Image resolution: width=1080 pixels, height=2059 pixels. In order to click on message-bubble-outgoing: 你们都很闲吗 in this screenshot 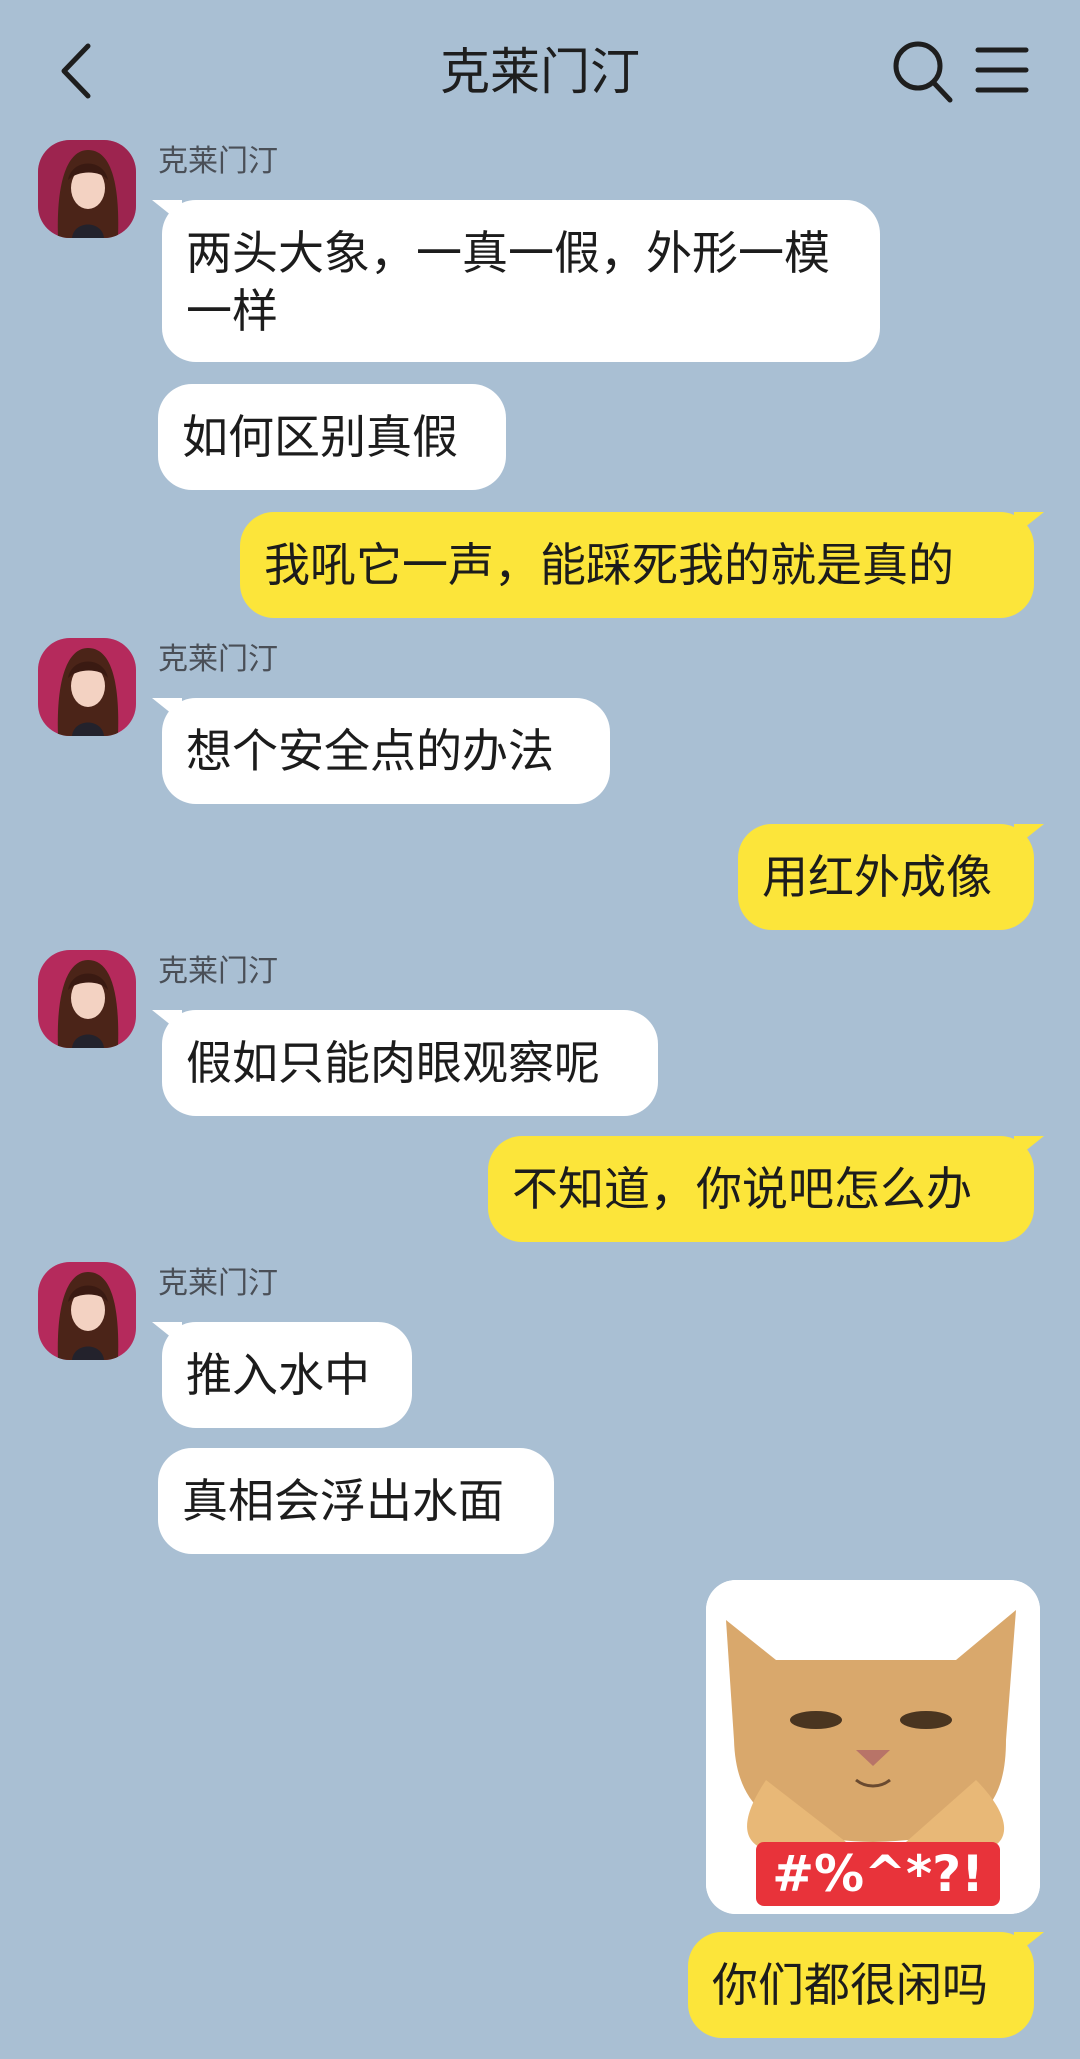, I will do `click(866, 1985)`.